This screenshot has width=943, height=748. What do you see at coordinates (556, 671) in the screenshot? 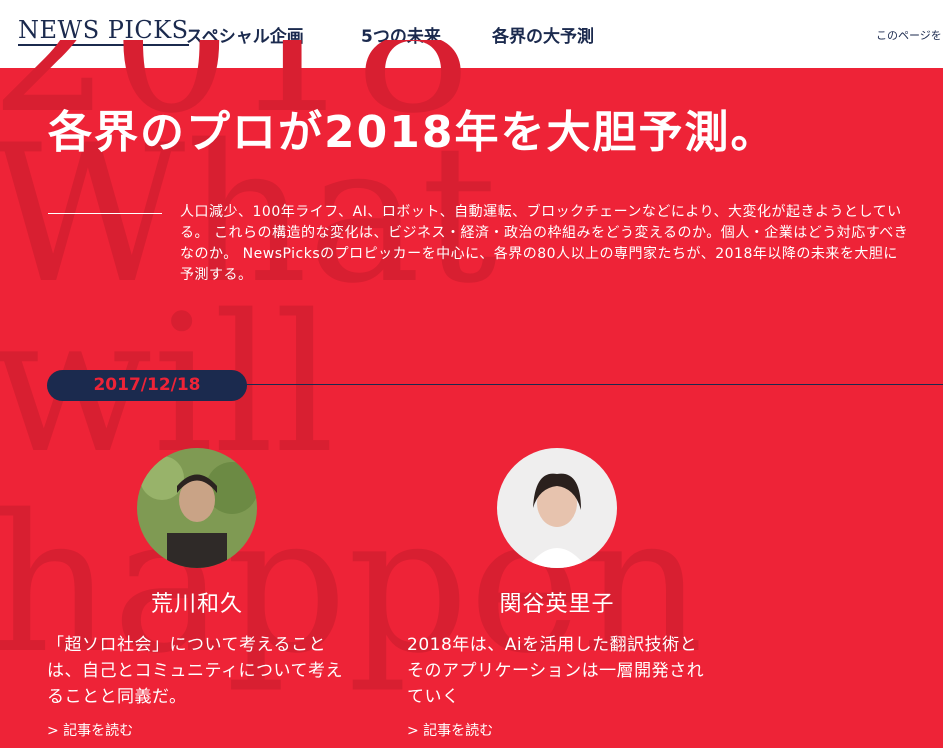
I see `expert-quote: 2018年は、Aiを活用した翻訳技術とそのアプリケーションは一層開発されていく` at bounding box center [556, 671].